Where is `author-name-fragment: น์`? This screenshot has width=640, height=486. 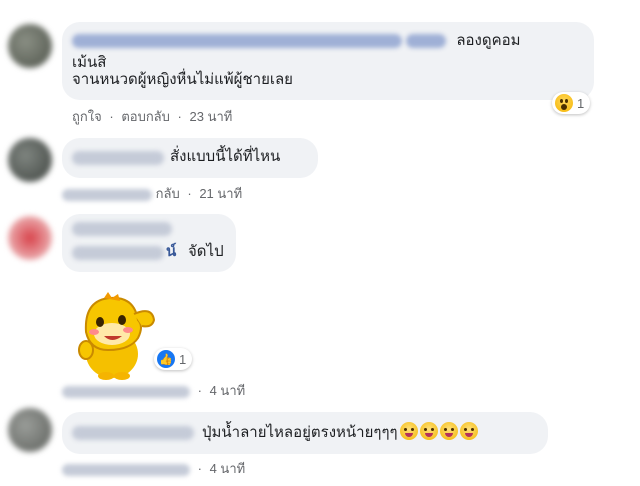
author-name-fragment: น์ is located at coordinates (171, 252).